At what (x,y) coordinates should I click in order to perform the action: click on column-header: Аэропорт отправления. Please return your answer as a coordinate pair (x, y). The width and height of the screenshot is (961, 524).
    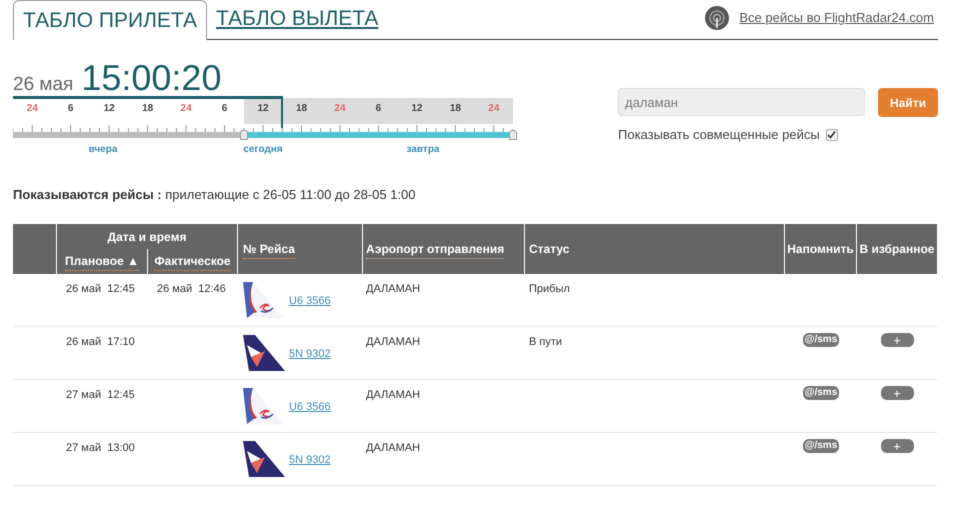
    Looking at the image, I should click on (435, 249).